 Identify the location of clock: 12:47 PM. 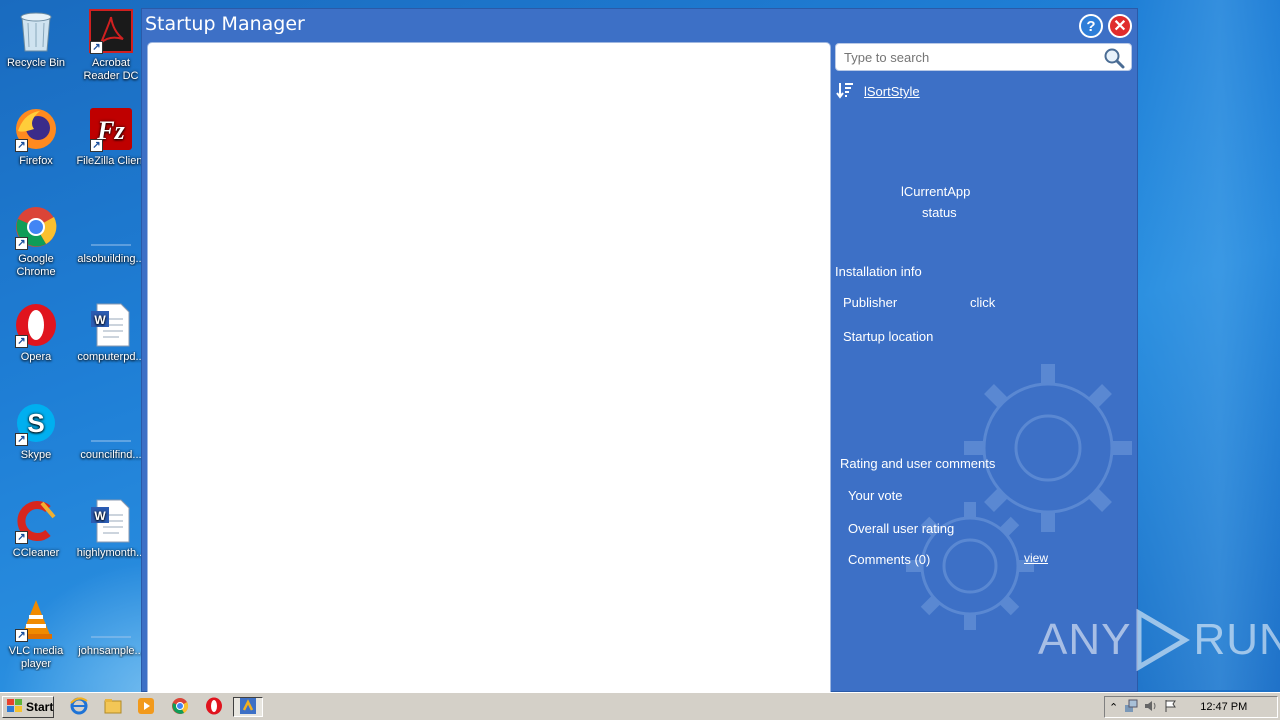
(1223, 707).